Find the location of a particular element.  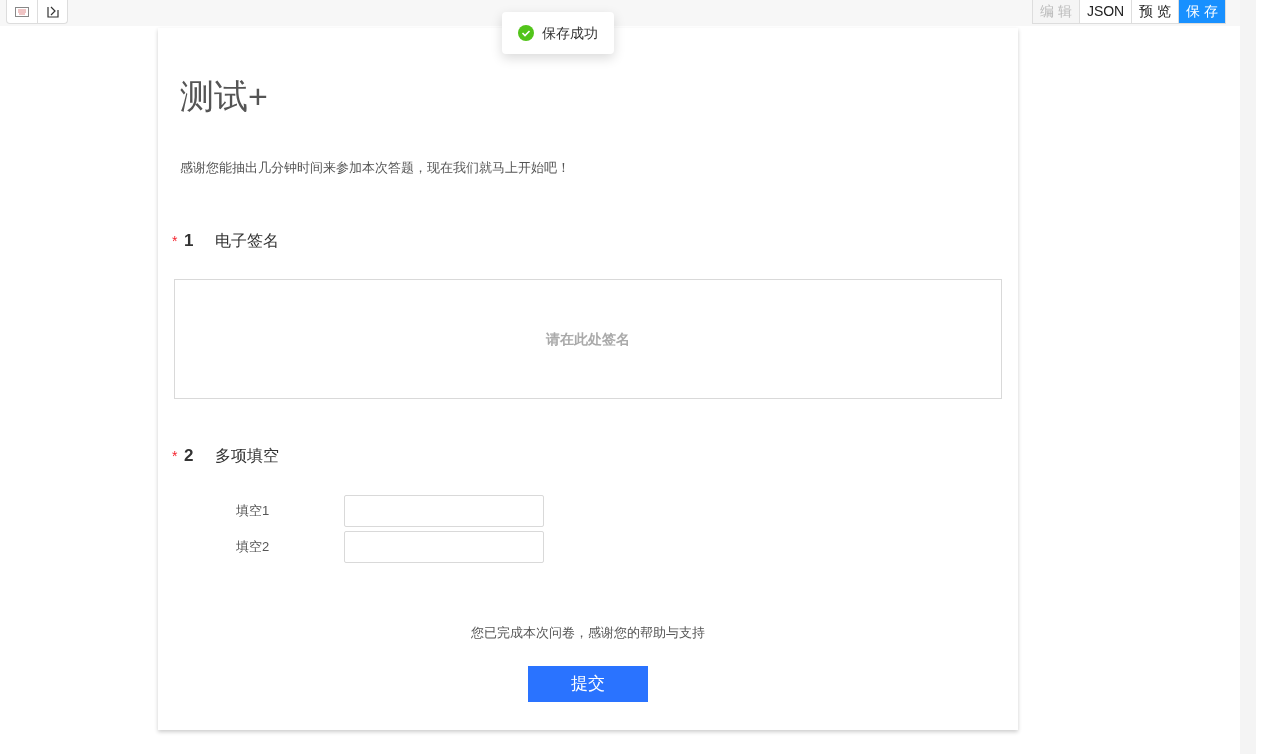

signature-hint: 请在此处签名 is located at coordinates (588, 339).